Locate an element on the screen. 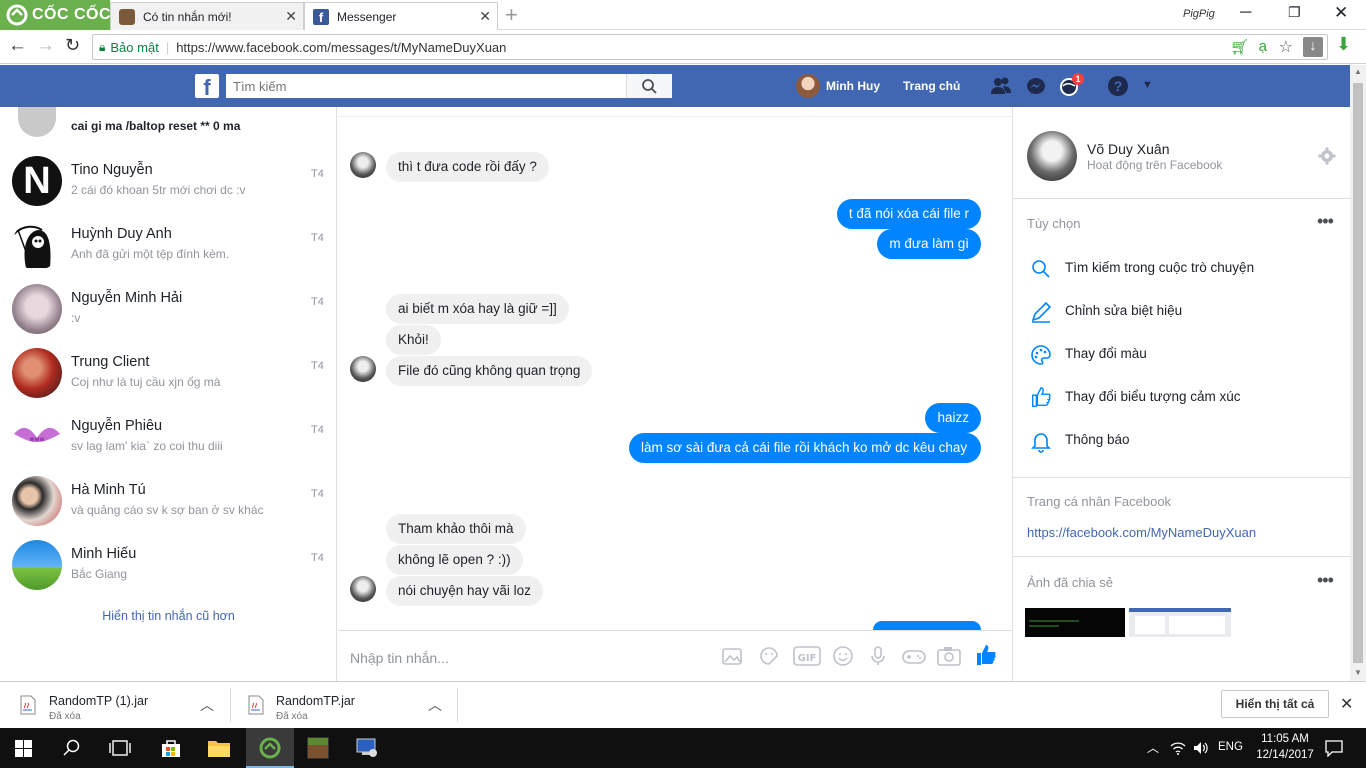 The image size is (1366, 768). wifi-icon is located at coordinates (1178, 748).